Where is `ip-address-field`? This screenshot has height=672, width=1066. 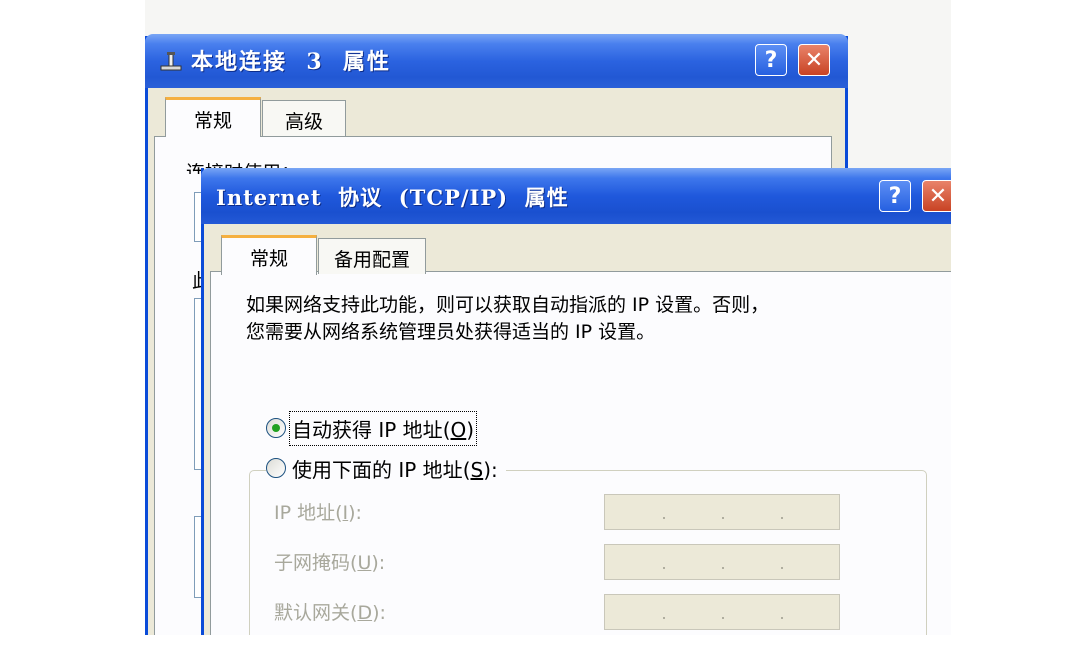 ip-address-field is located at coordinates (722, 512).